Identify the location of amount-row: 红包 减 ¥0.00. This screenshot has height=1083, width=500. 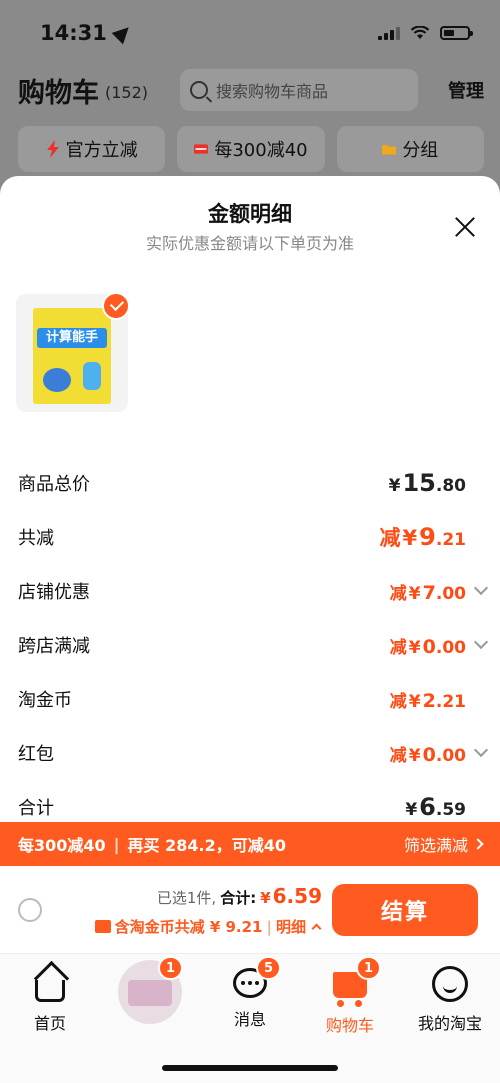
(253, 753).